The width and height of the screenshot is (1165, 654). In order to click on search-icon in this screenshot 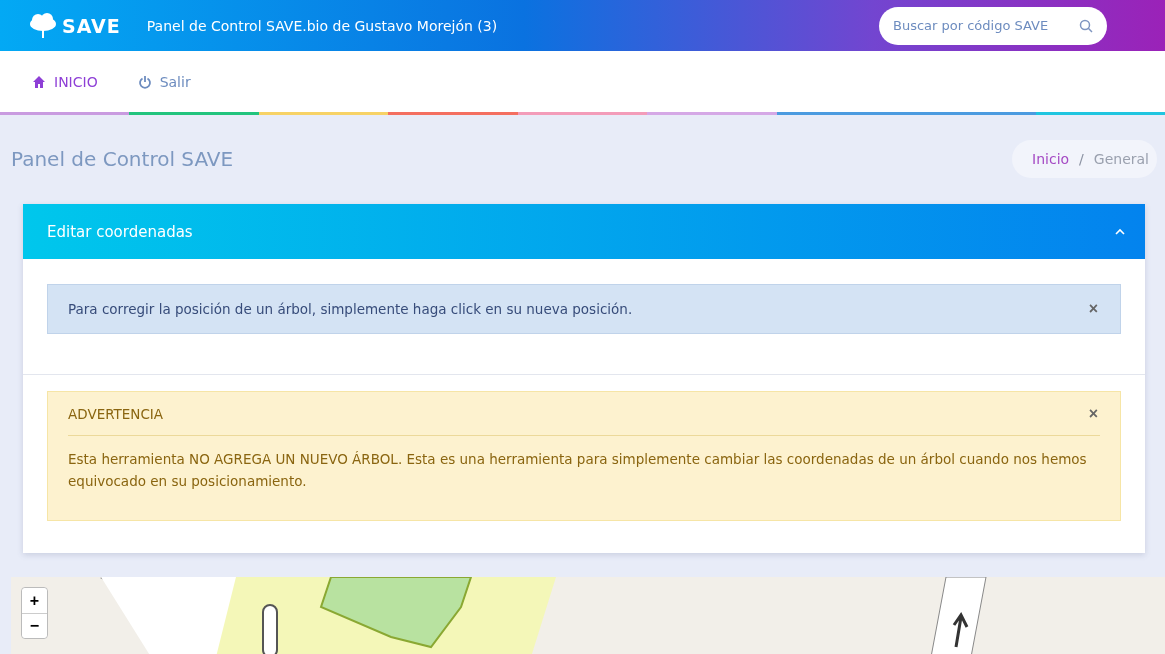, I will do `click(1086, 25)`.